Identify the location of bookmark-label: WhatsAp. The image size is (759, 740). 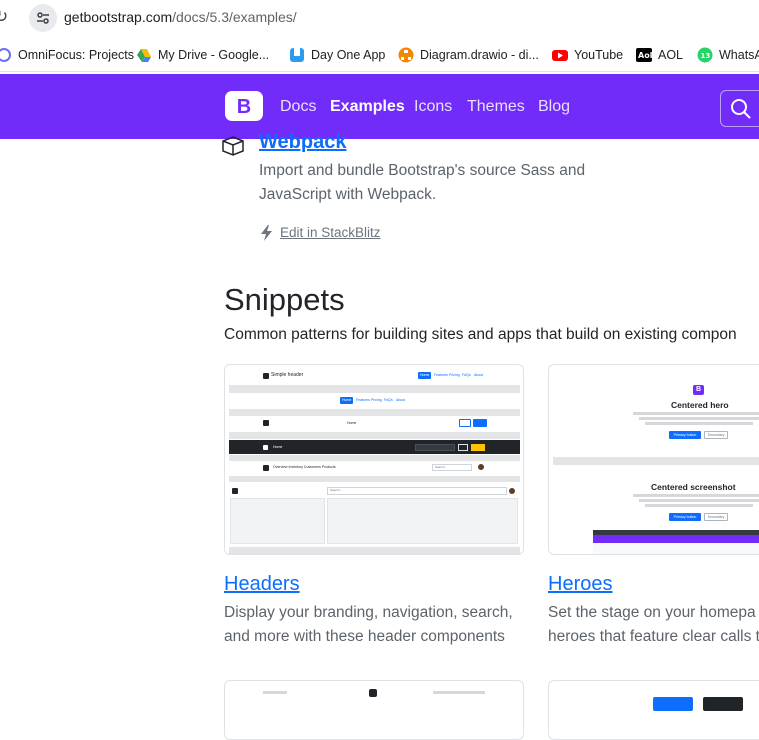
(739, 55).